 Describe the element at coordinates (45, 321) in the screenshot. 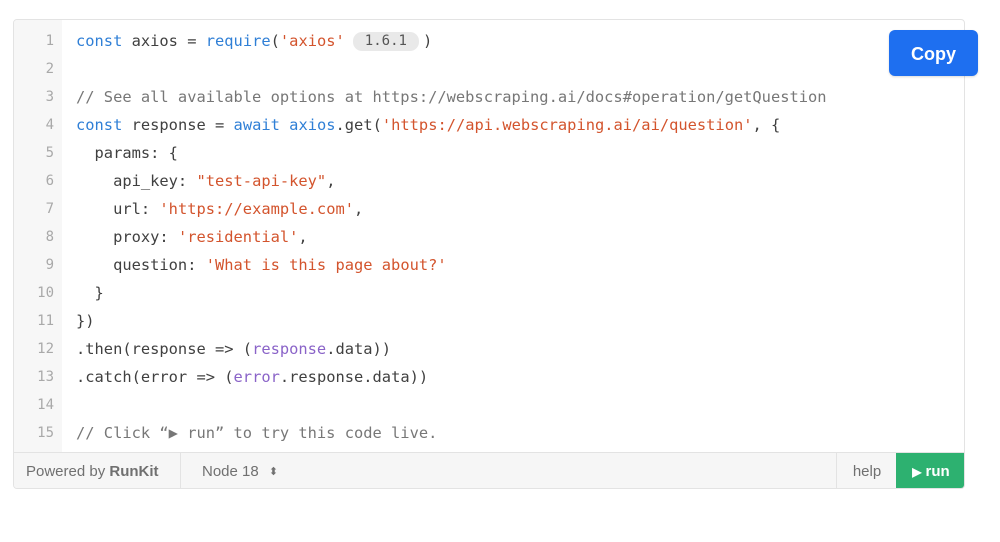

I see `line-number: 11` at that location.